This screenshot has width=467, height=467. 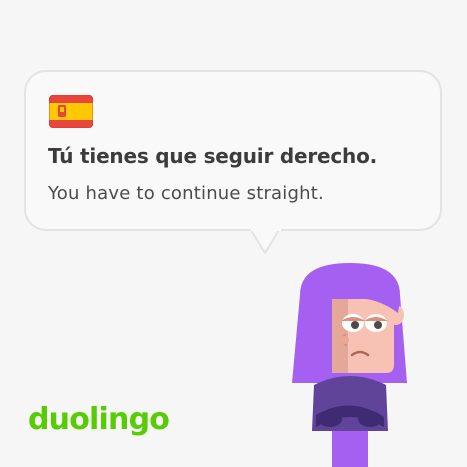 What do you see at coordinates (266, 241) in the screenshot?
I see `speech-bubble-tail` at bounding box center [266, 241].